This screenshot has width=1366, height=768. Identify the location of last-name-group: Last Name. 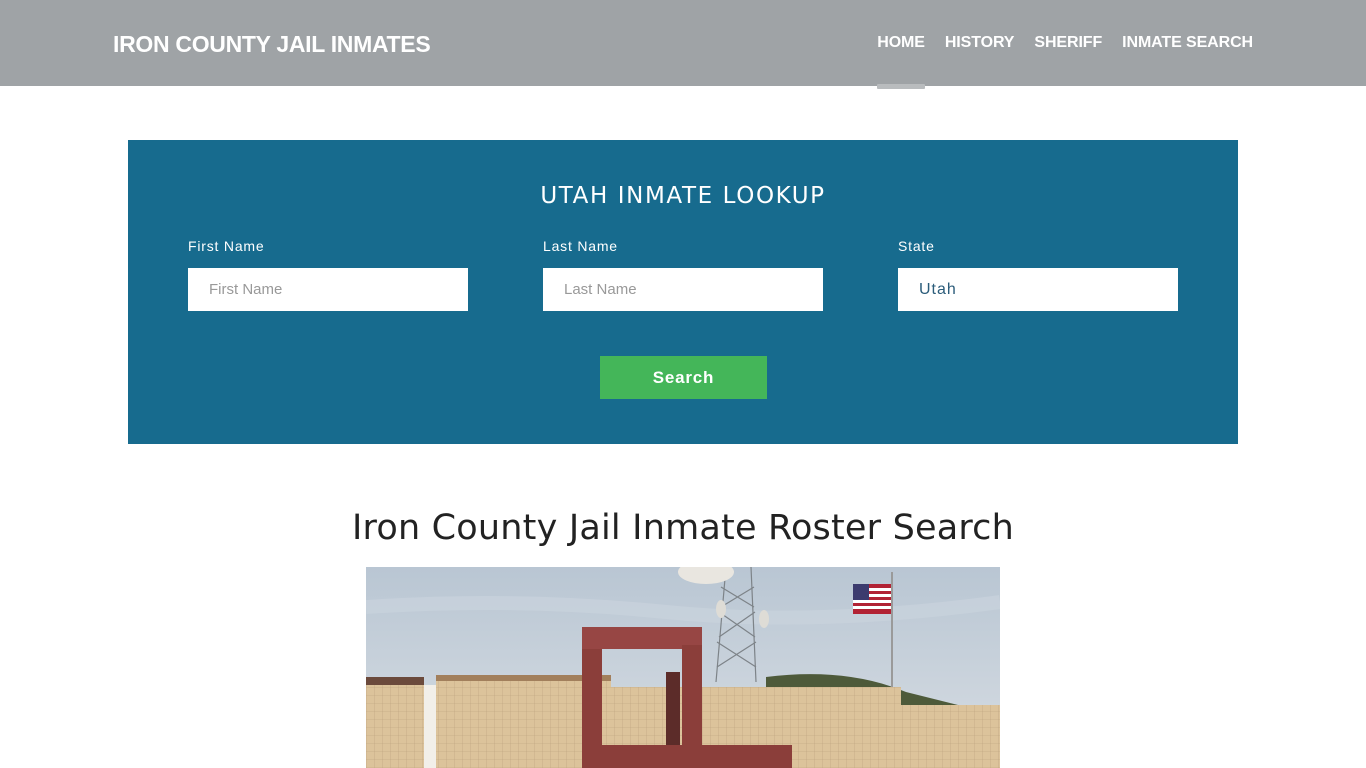
(683, 274).